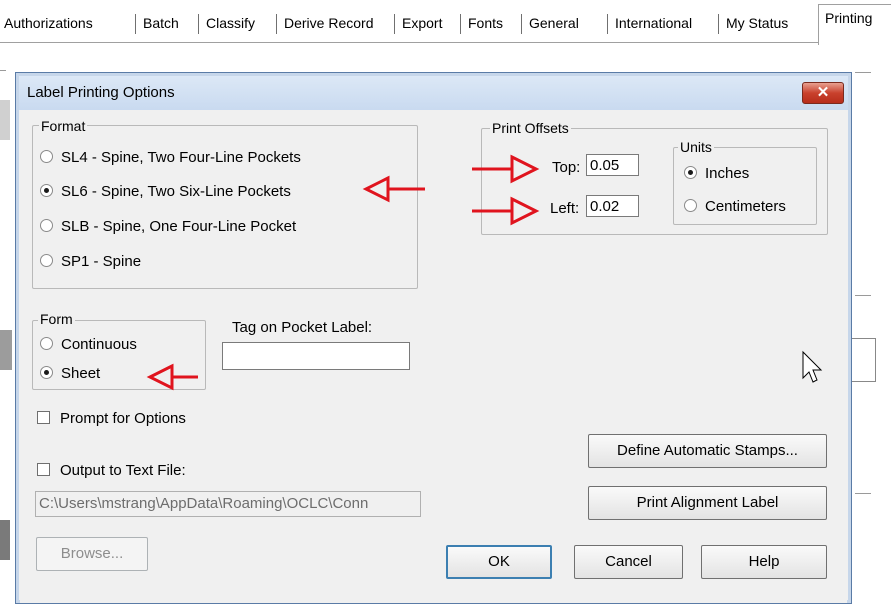 The width and height of the screenshot is (891, 604). I want to click on tab-printing: Printing, so click(848, 18).